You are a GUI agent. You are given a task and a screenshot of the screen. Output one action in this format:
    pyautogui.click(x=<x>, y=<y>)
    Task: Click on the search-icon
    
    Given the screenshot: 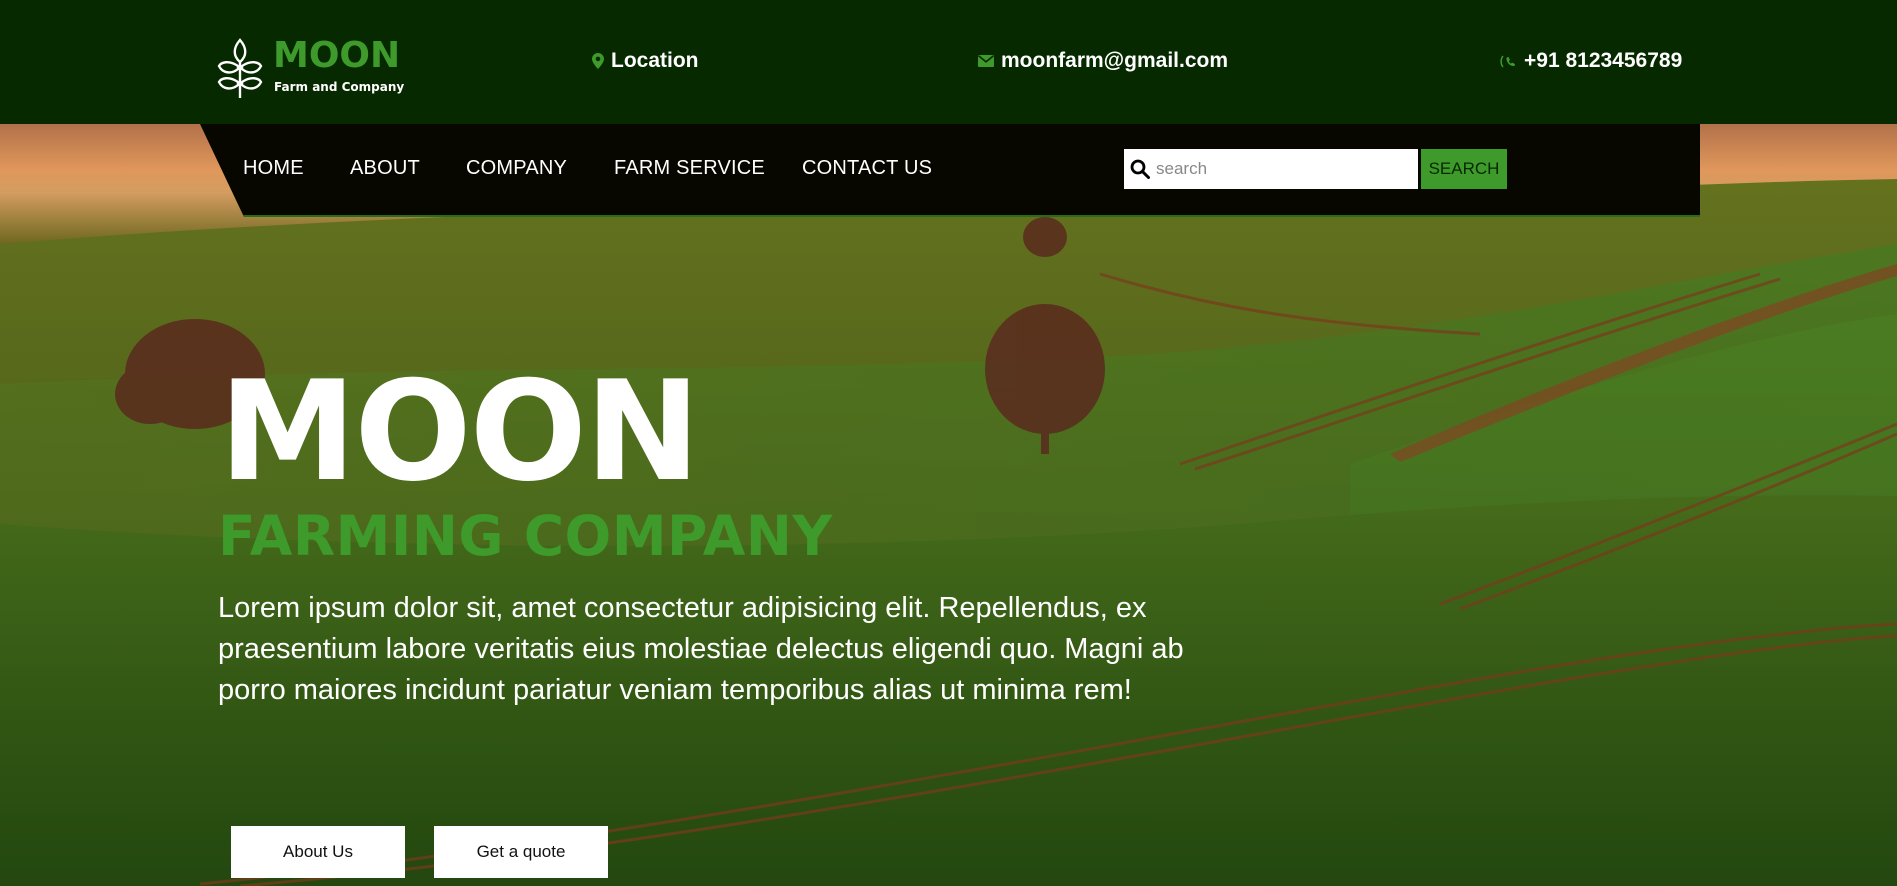 What is the action you would take?
    pyautogui.click(x=1140, y=169)
    